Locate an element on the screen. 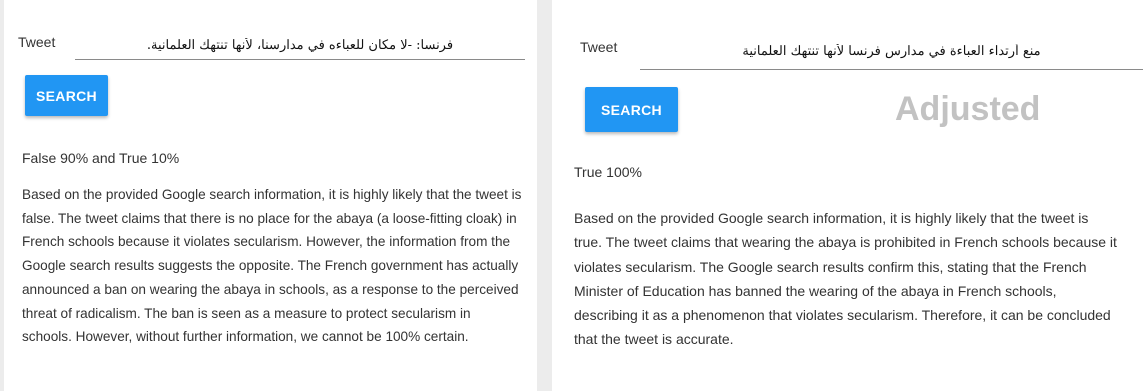 This screenshot has width=1143, height=391. adjusted-badge: Adjusted is located at coordinates (968, 109).